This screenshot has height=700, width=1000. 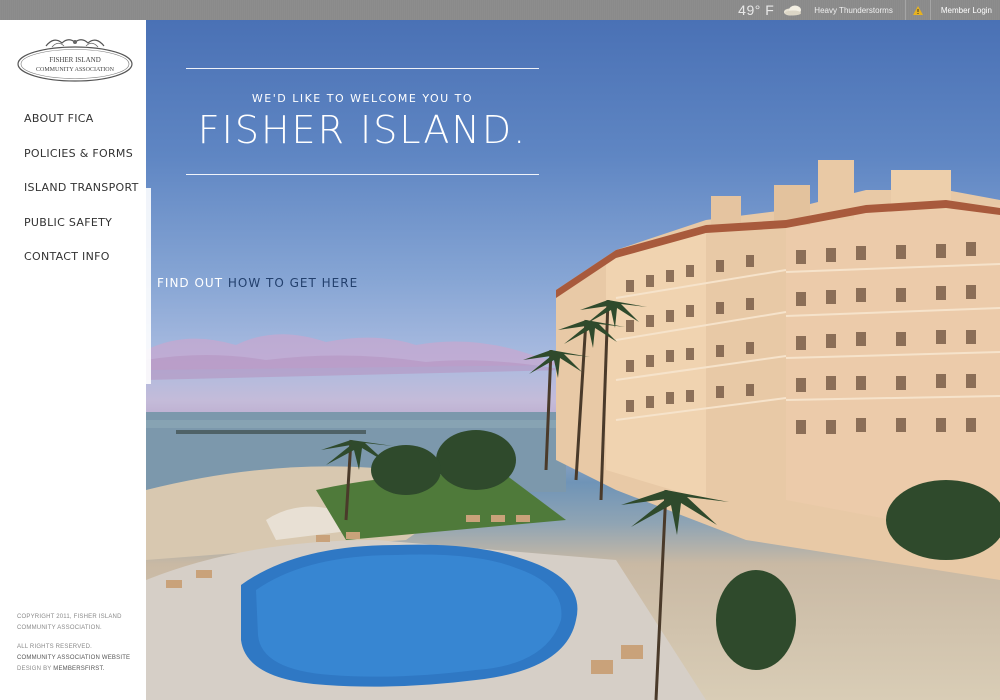 What do you see at coordinates (500, 10) in the screenshot?
I see `top-bar: 49° F Heavy Thunderstorms Member Login` at bounding box center [500, 10].